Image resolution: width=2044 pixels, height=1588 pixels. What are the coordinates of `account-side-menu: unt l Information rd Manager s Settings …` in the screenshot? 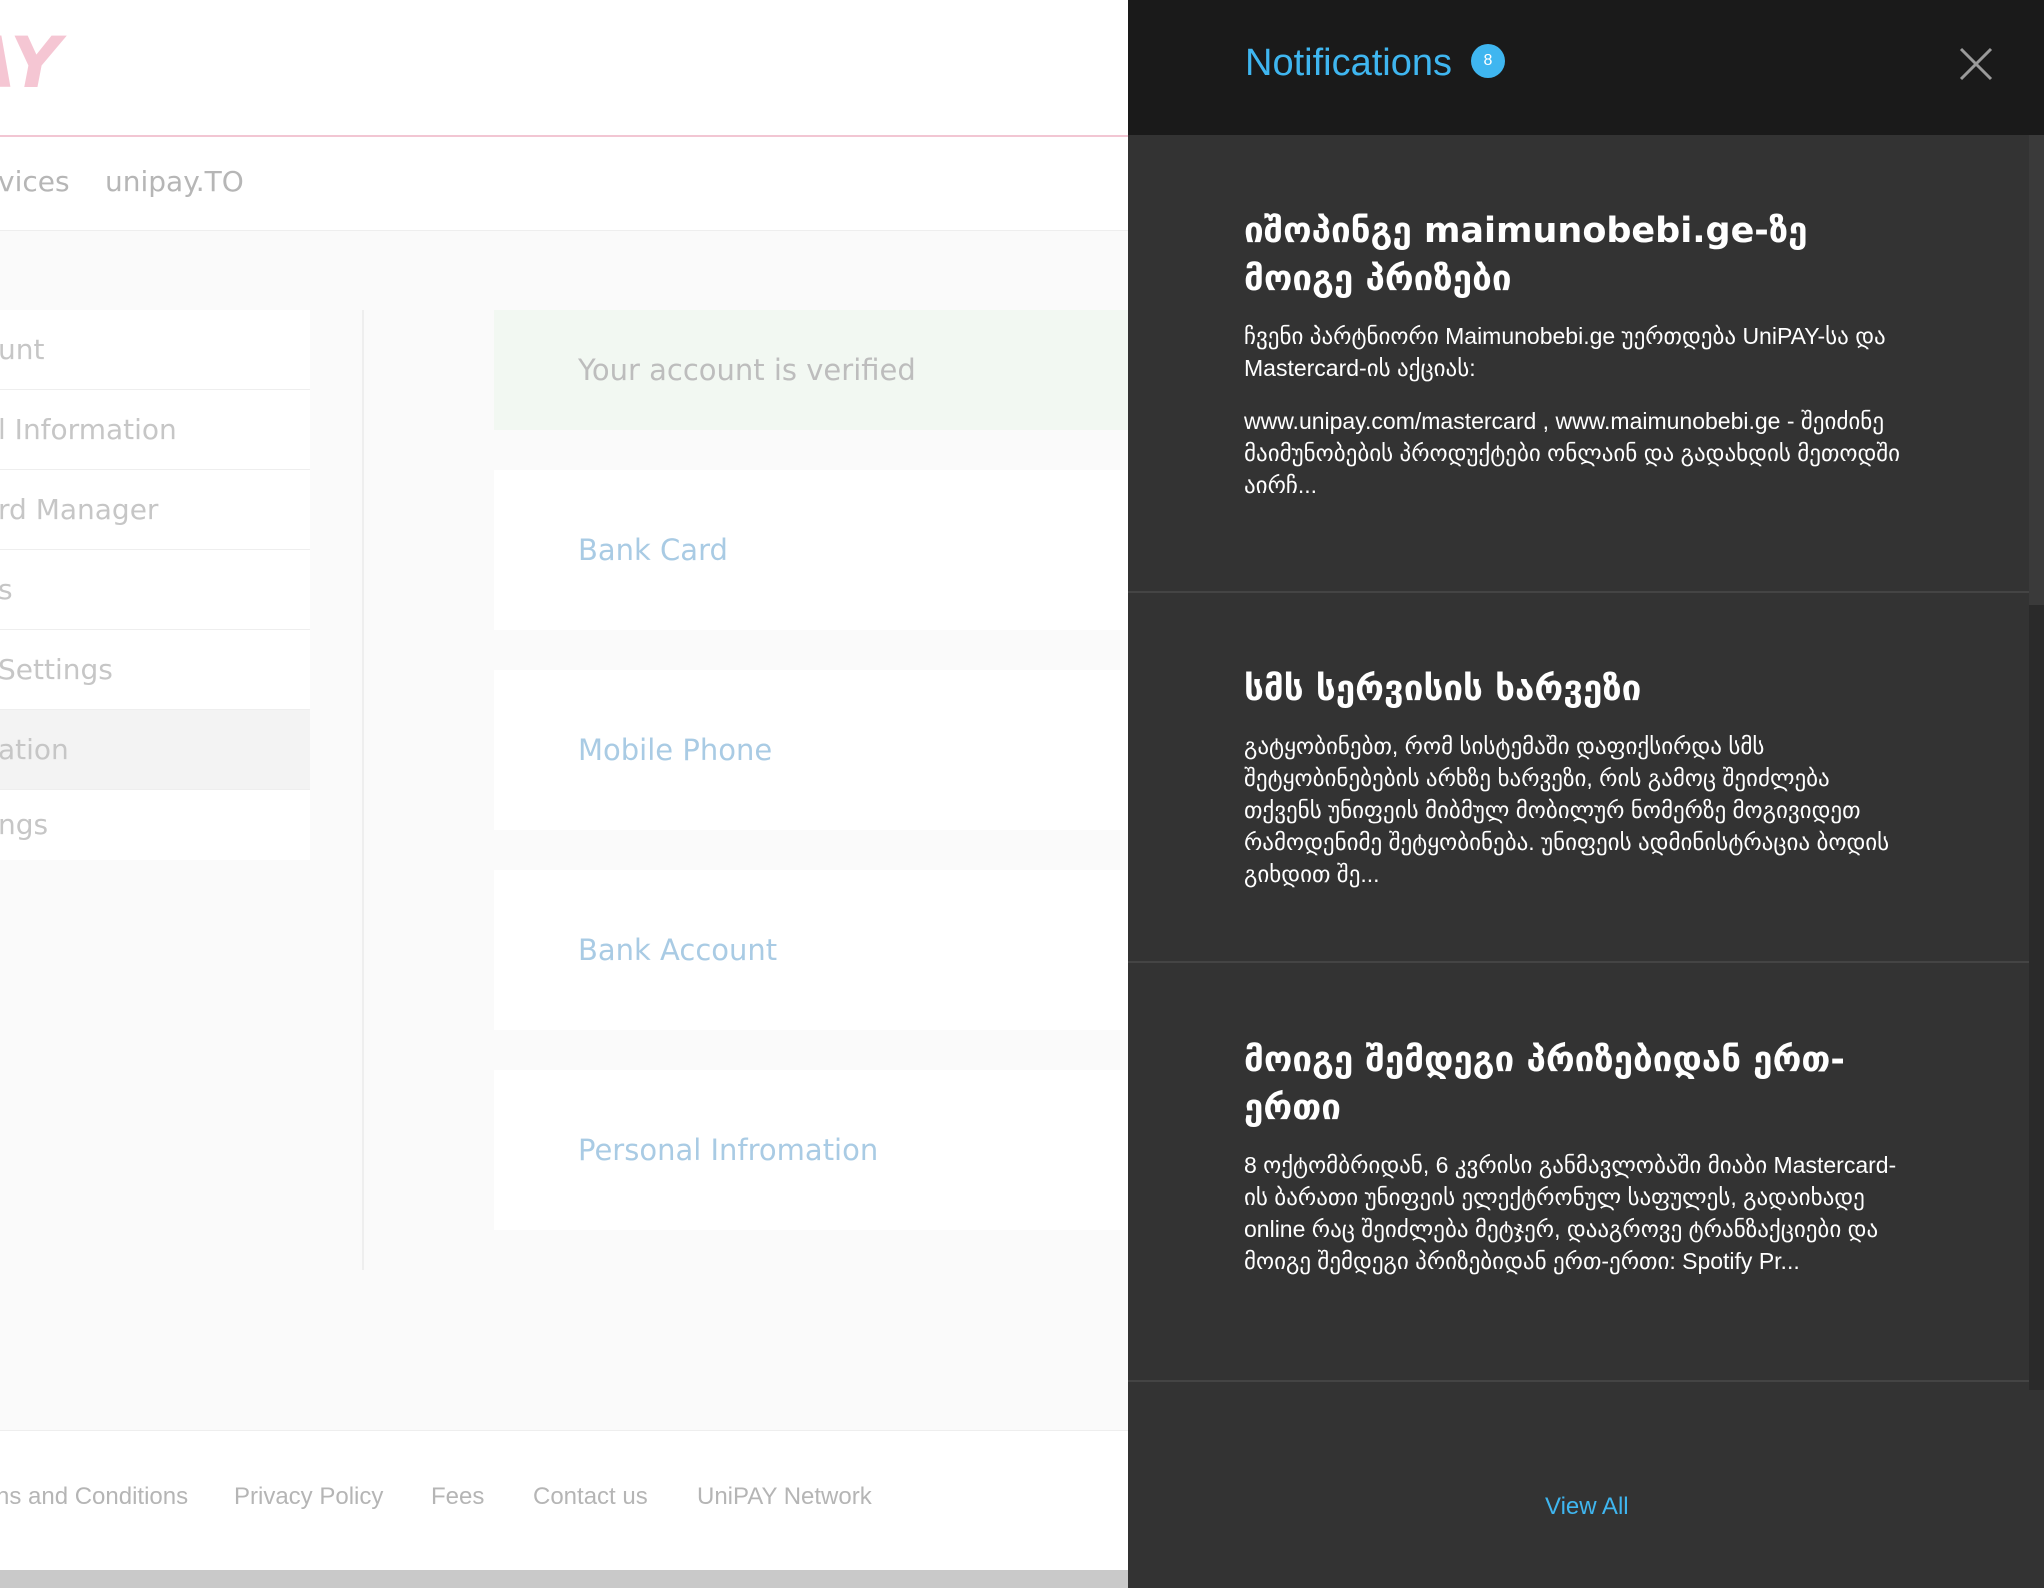 It's located at (155, 585).